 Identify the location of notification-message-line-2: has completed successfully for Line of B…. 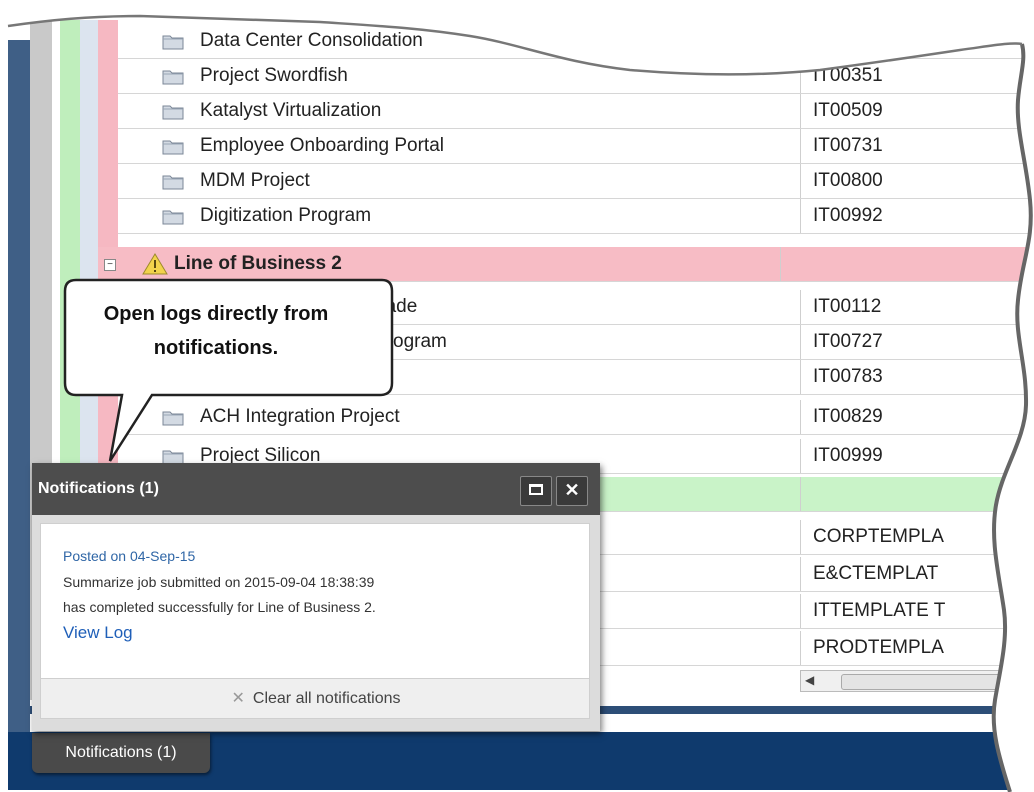
(219, 607).